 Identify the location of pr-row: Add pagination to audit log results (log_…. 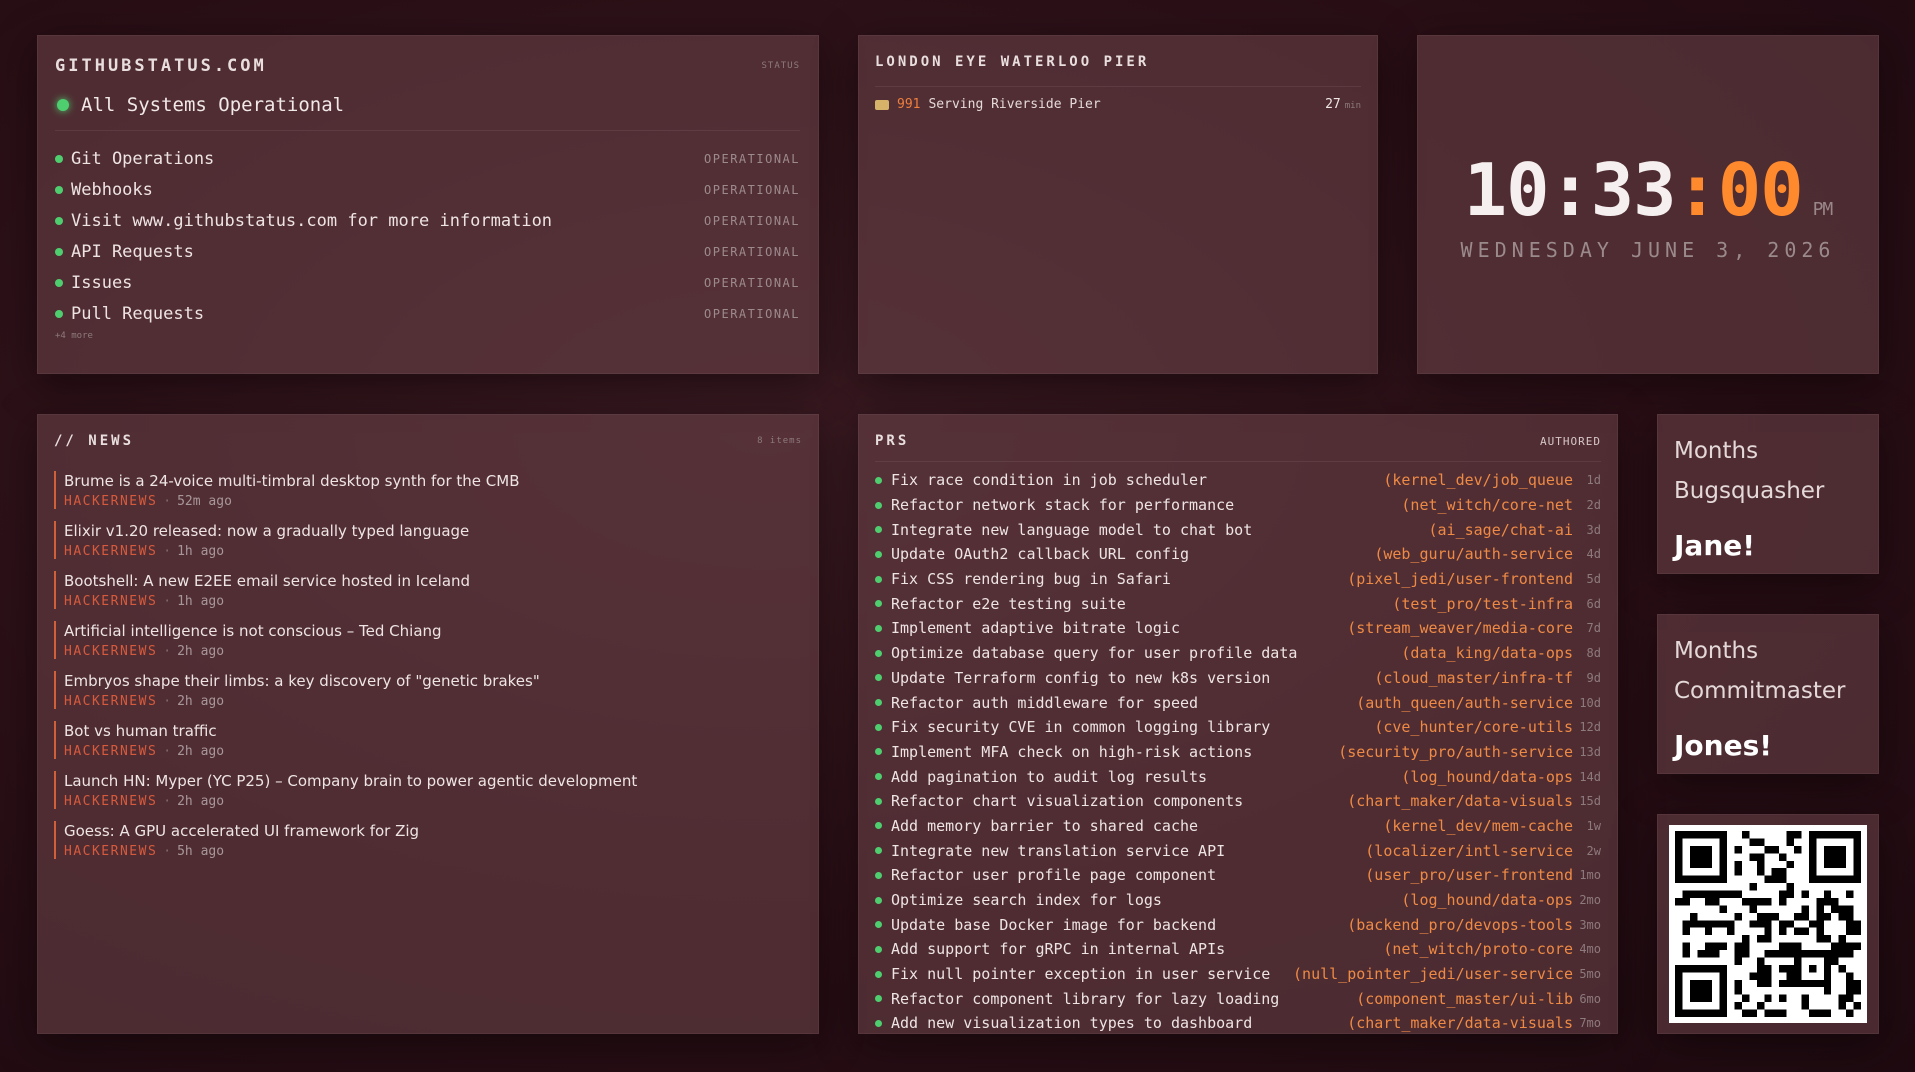
(1238, 776).